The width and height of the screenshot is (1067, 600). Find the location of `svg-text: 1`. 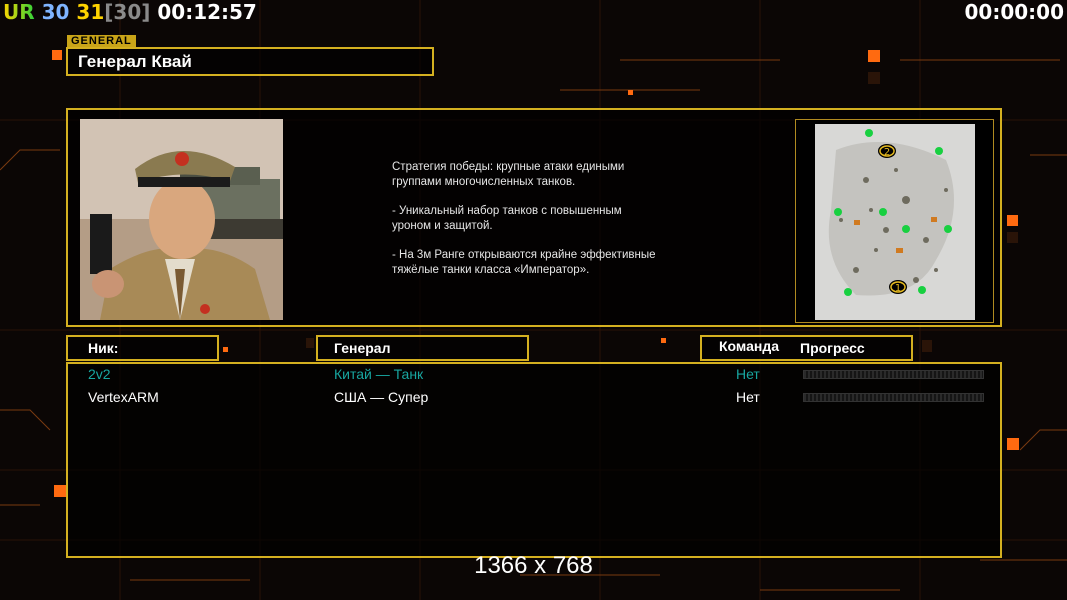

svg-text: 1 is located at coordinates (898, 288).